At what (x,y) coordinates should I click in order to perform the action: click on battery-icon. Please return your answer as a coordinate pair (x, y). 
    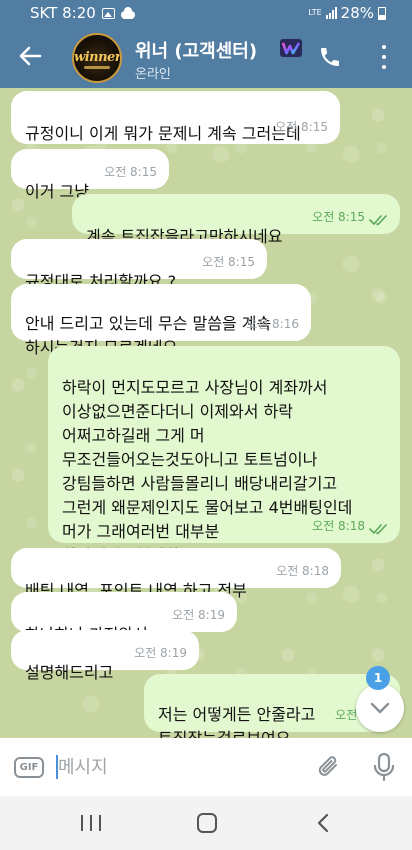
    Looking at the image, I should click on (382, 13).